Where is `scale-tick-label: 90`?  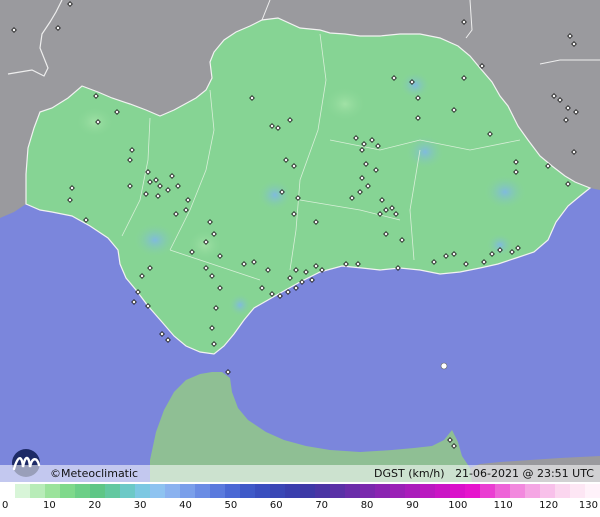 scale-tick-label: 90 is located at coordinates (412, 505).